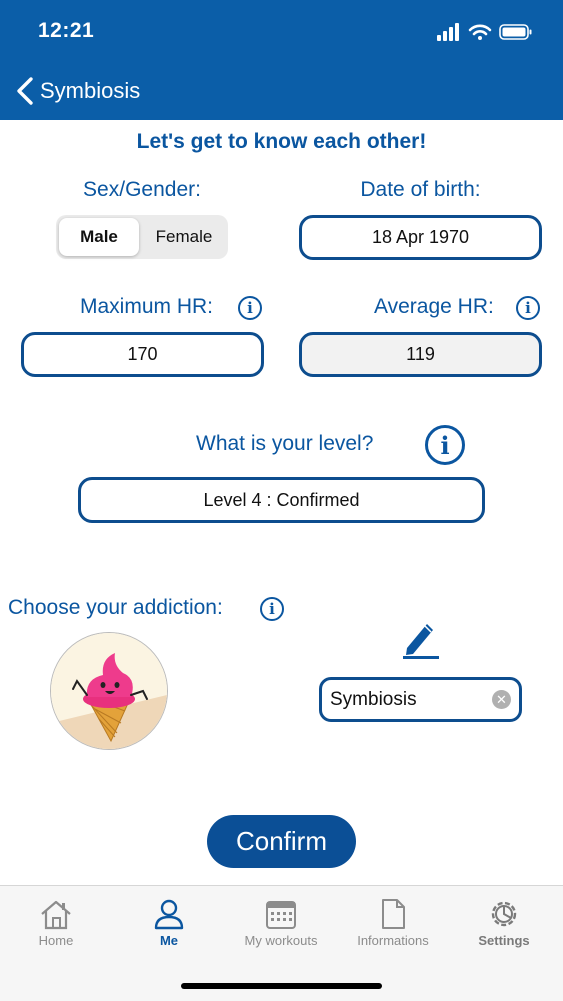  I want to click on dob-label: Date of birth:, so click(420, 189).